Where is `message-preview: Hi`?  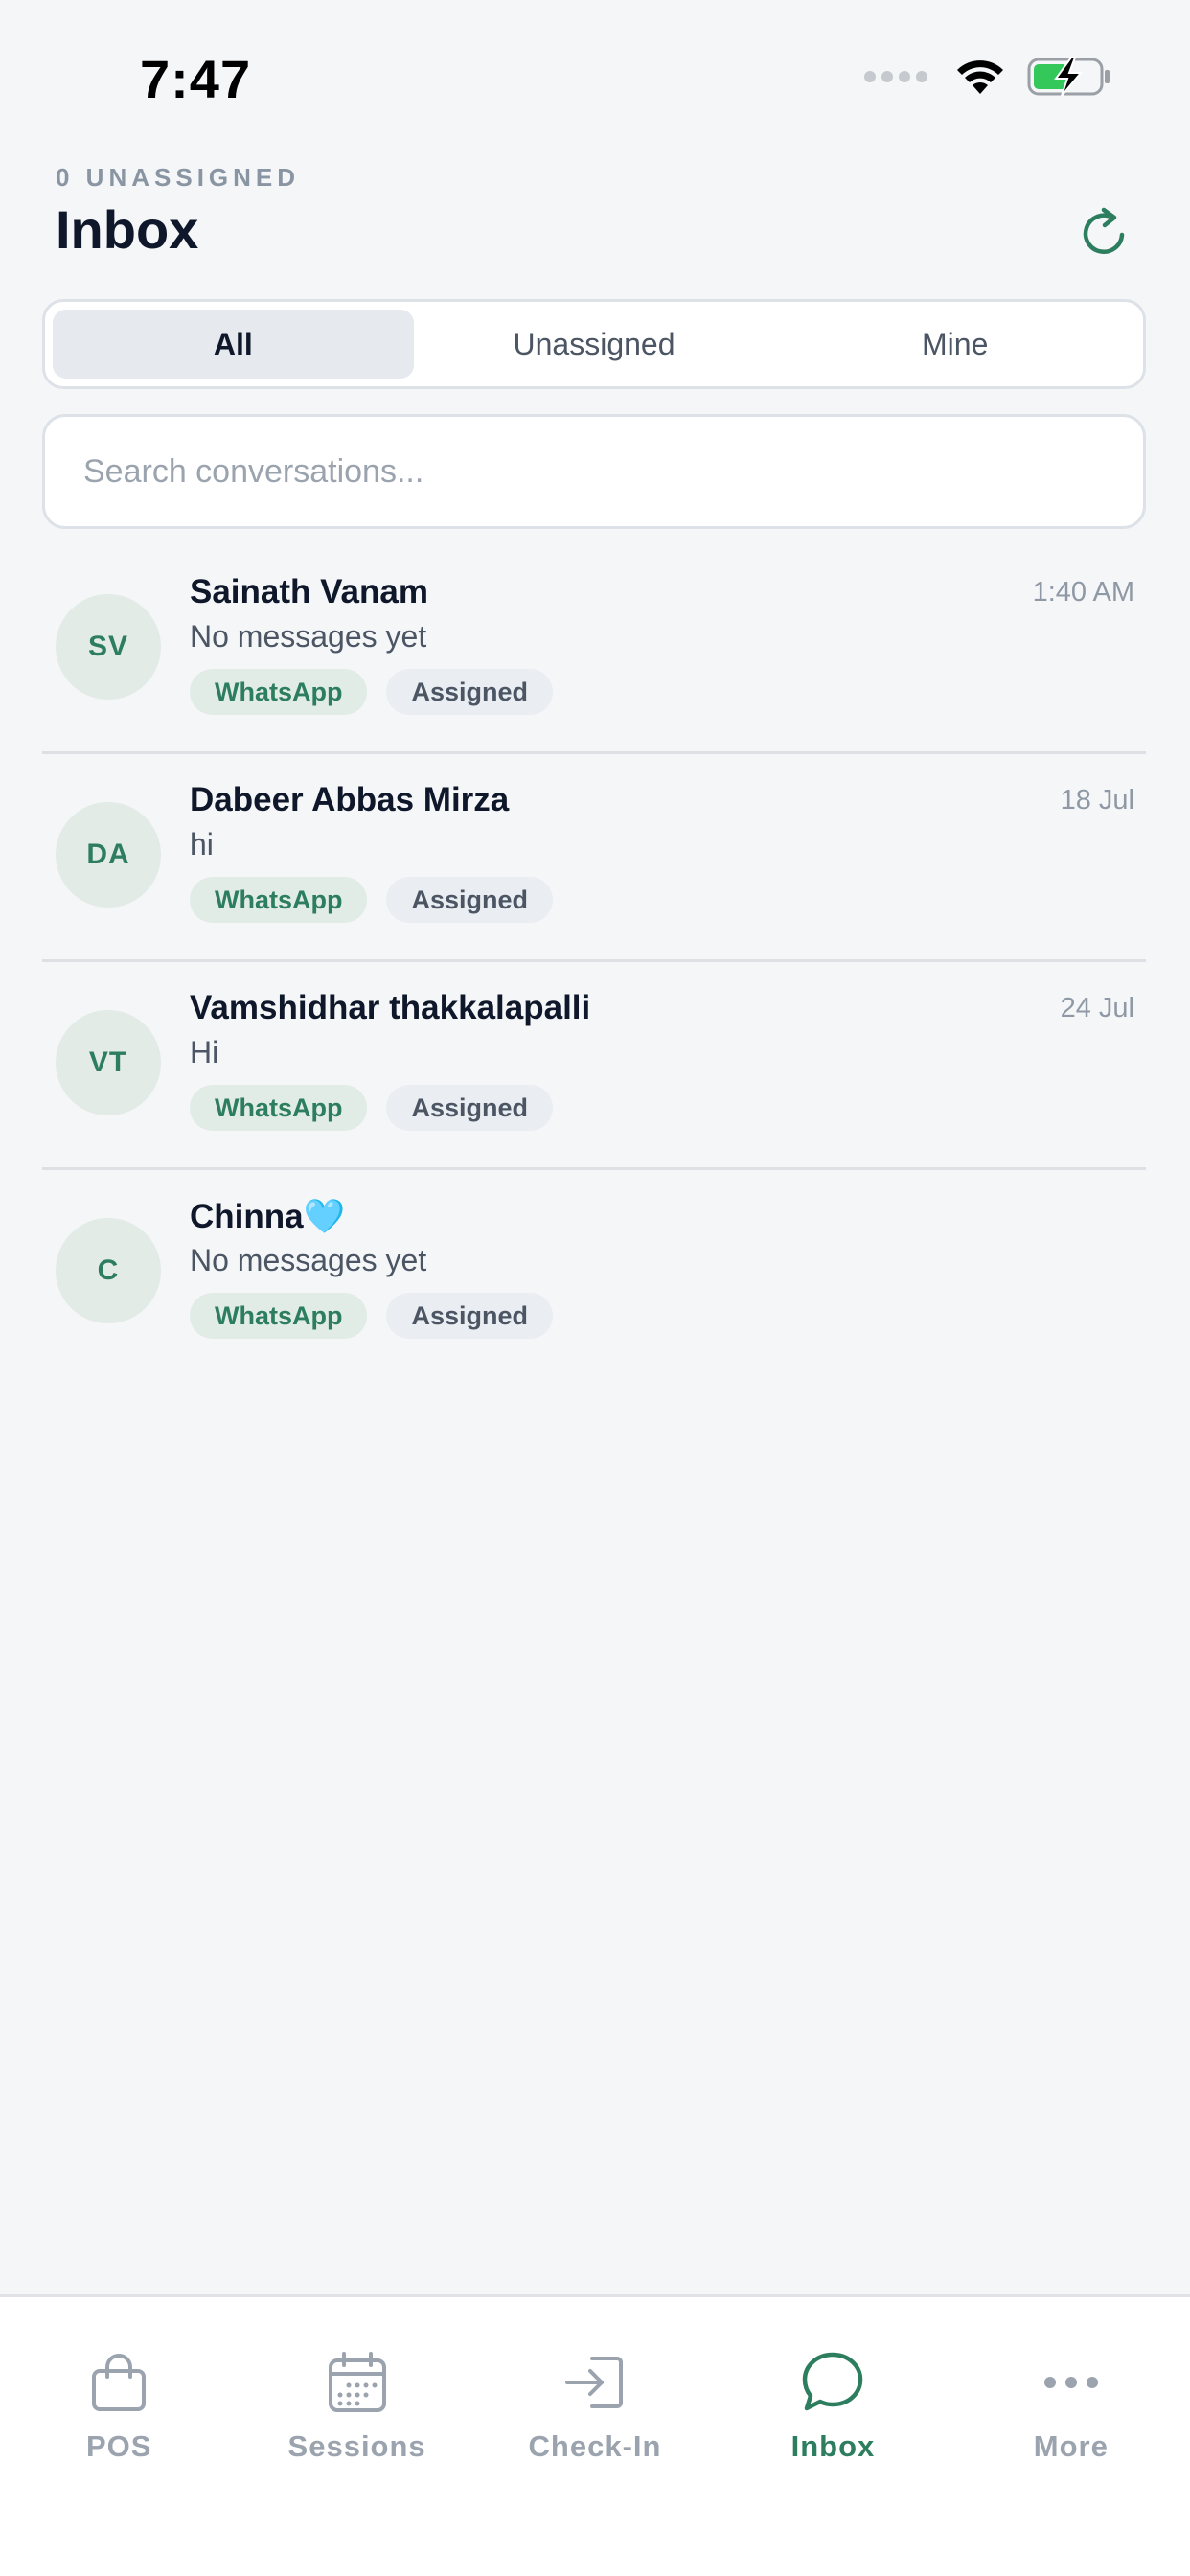 message-preview: Hi is located at coordinates (205, 1052).